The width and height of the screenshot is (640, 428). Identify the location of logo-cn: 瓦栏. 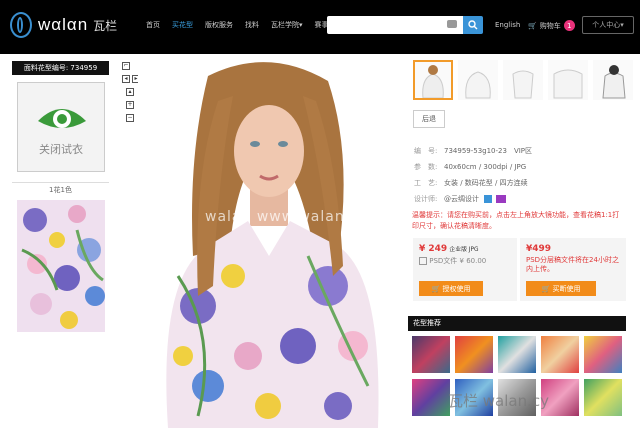
(105, 25).